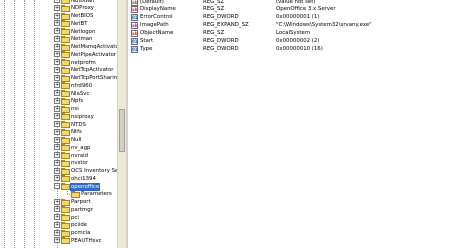 The width and height of the screenshot is (474, 248). Describe the element at coordinates (146, 48) in the screenshot. I see `value-name: Type` at that location.